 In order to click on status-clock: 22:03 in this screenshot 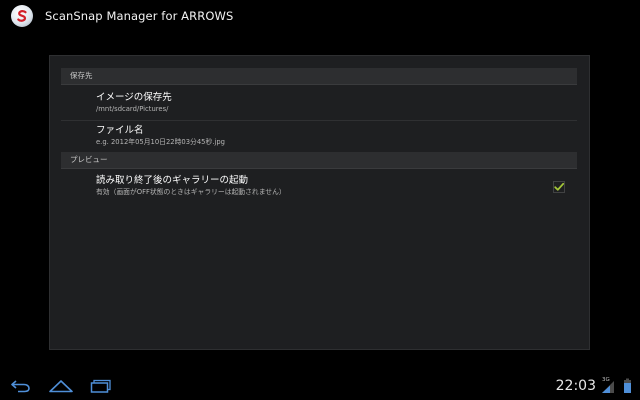, I will do `click(576, 386)`.